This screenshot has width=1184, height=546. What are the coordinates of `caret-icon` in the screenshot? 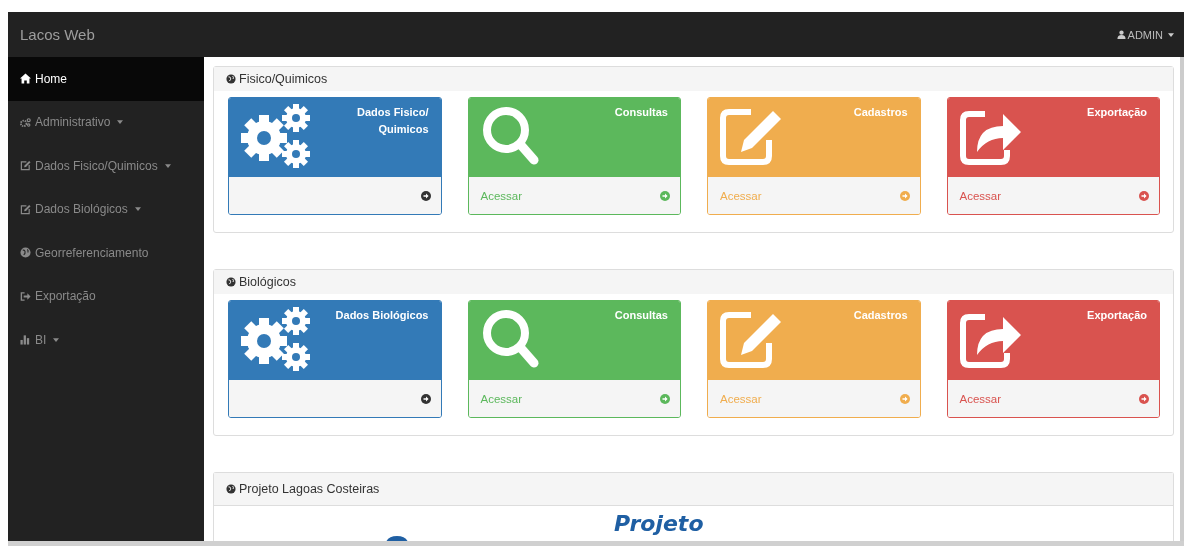 It's located at (1171, 34).